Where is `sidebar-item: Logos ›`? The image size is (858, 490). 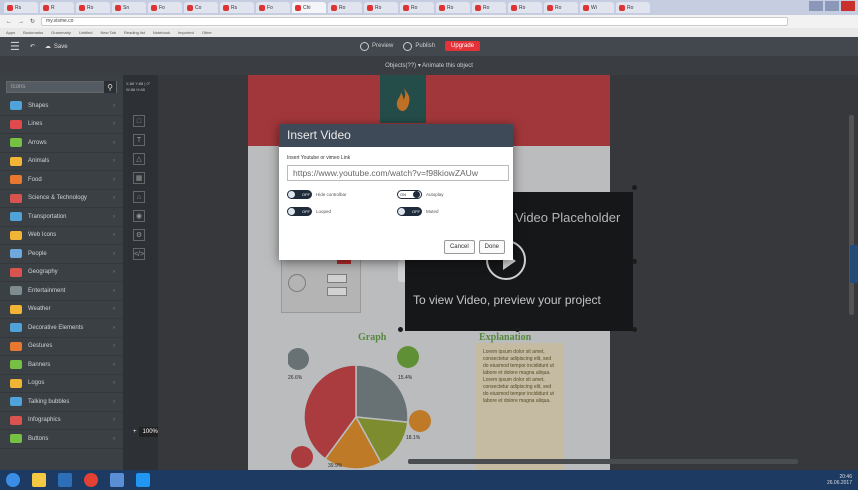 sidebar-item: Logos › is located at coordinates (61, 384).